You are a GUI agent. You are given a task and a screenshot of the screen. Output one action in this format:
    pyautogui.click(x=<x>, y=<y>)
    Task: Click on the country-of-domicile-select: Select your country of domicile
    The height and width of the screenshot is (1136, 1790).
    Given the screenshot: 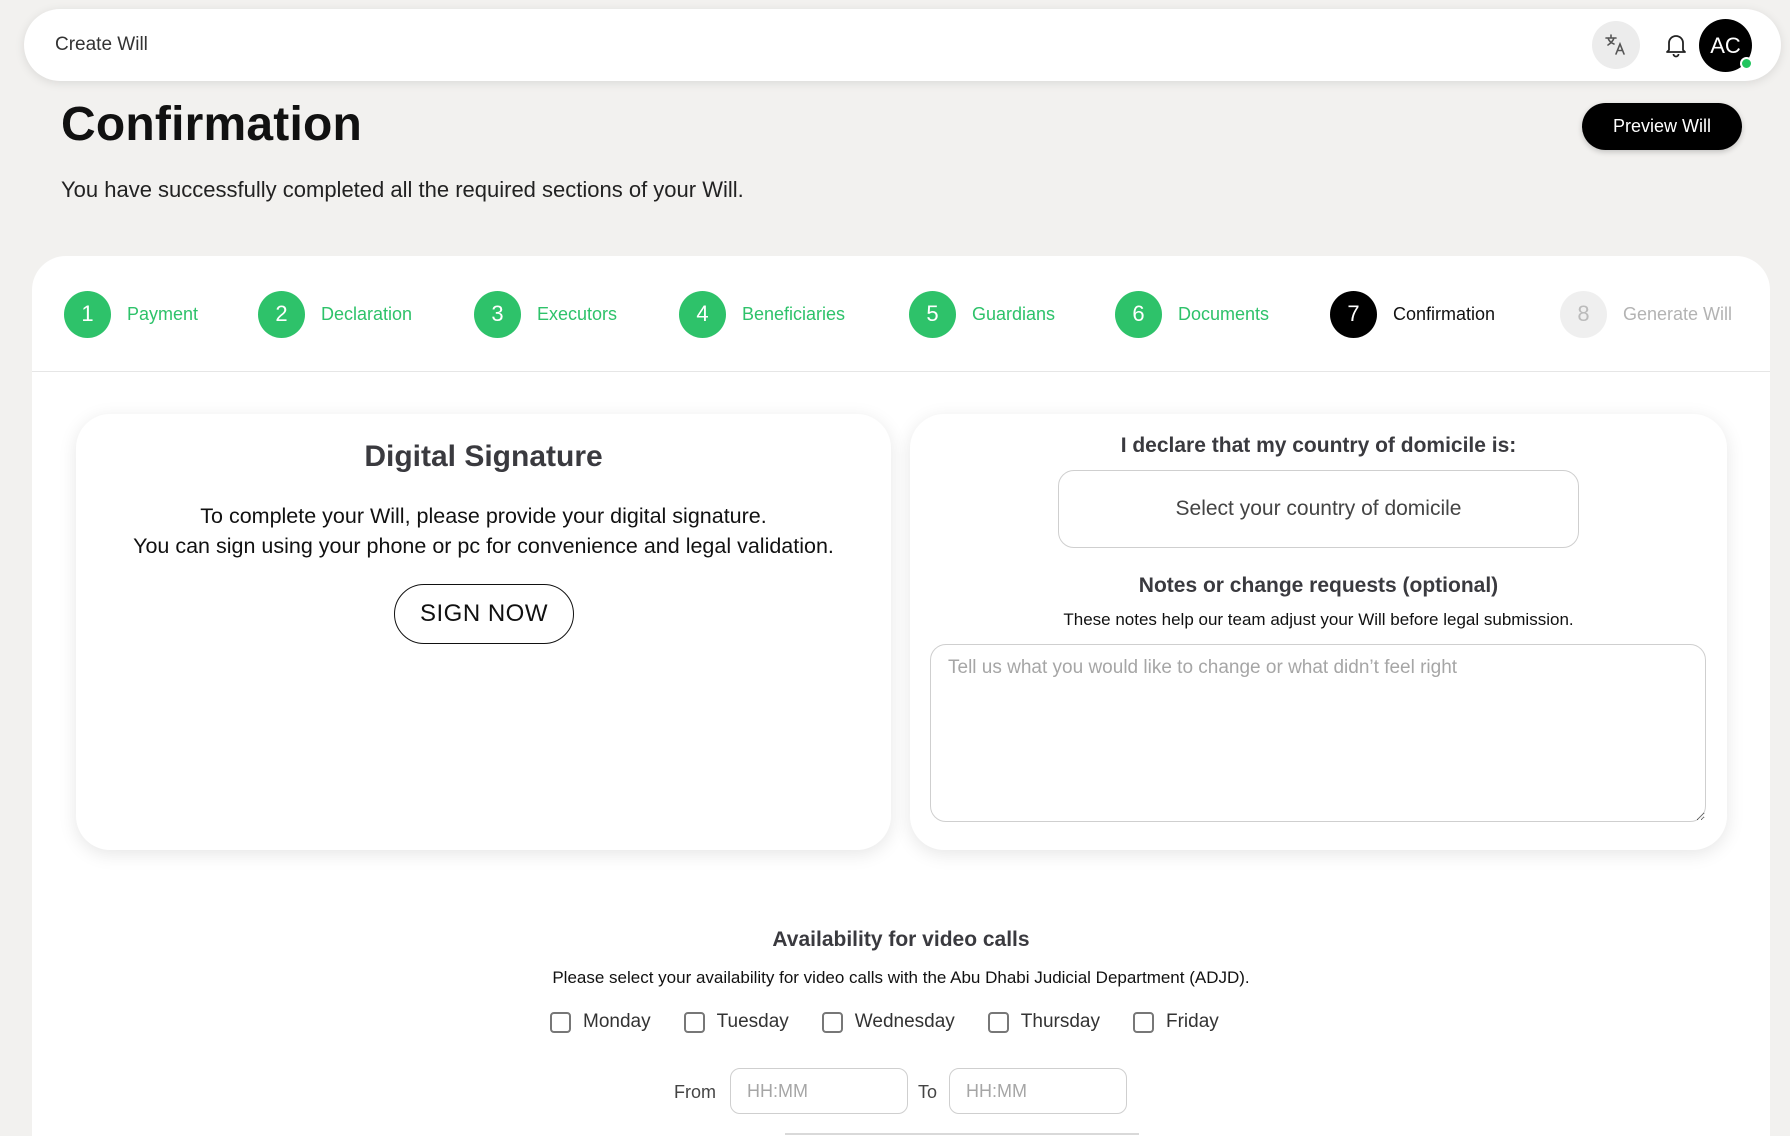 What is the action you would take?
    pyautogui.click(x=1318, y=509)
    